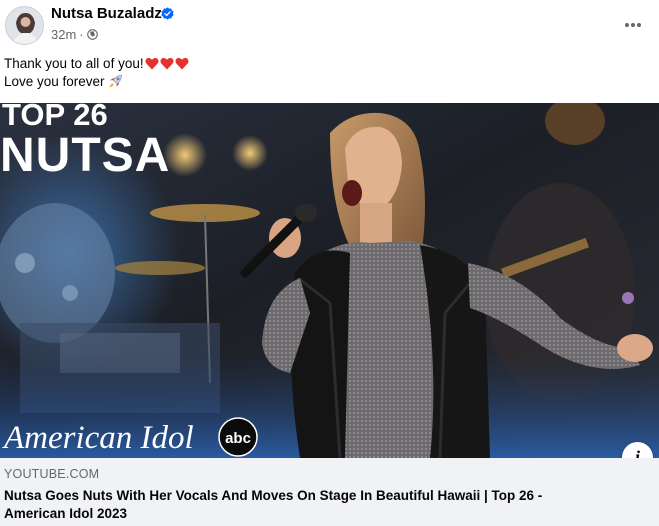 This screenshot has width=659, height=526. I want to click on caption-line-2: Love you forever, so click(96, 82).